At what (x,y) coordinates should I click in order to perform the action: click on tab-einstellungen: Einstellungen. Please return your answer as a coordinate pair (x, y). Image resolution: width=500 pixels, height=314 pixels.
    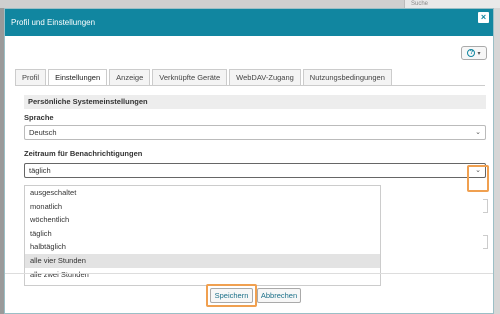
    Looking at the image, I should click on (78, 77).